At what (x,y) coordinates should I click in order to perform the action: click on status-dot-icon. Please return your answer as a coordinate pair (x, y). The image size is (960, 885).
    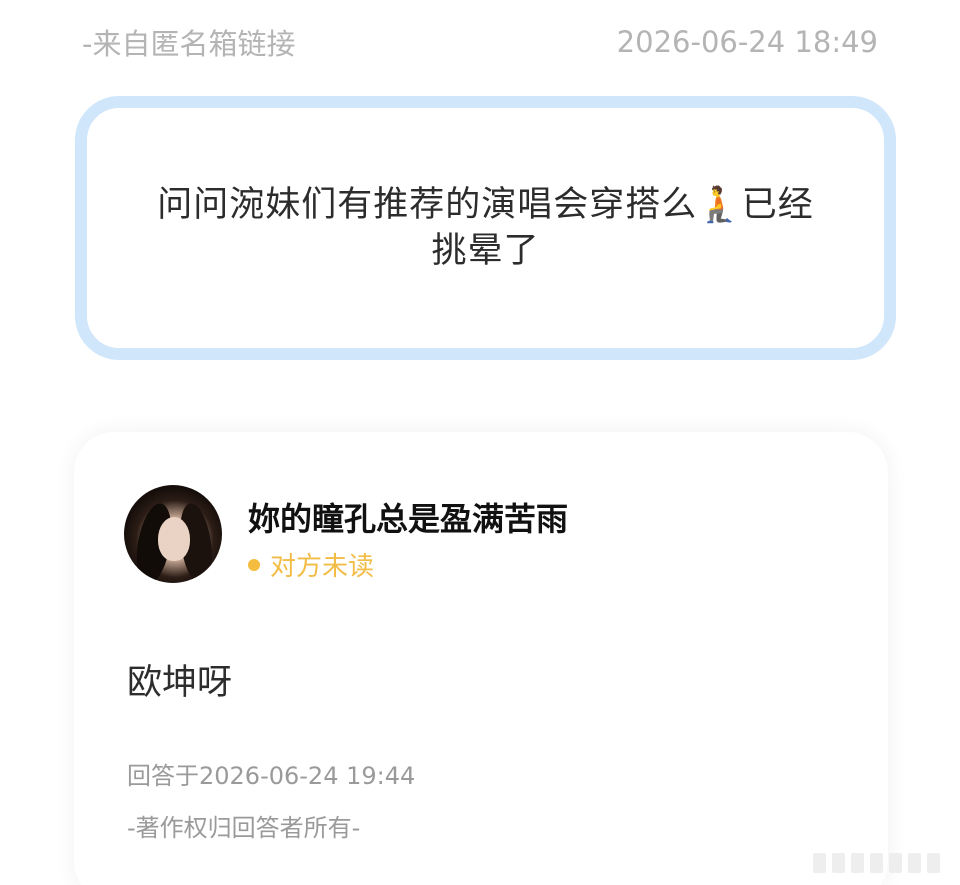
    Looking at the image, I should click on (254, 564).